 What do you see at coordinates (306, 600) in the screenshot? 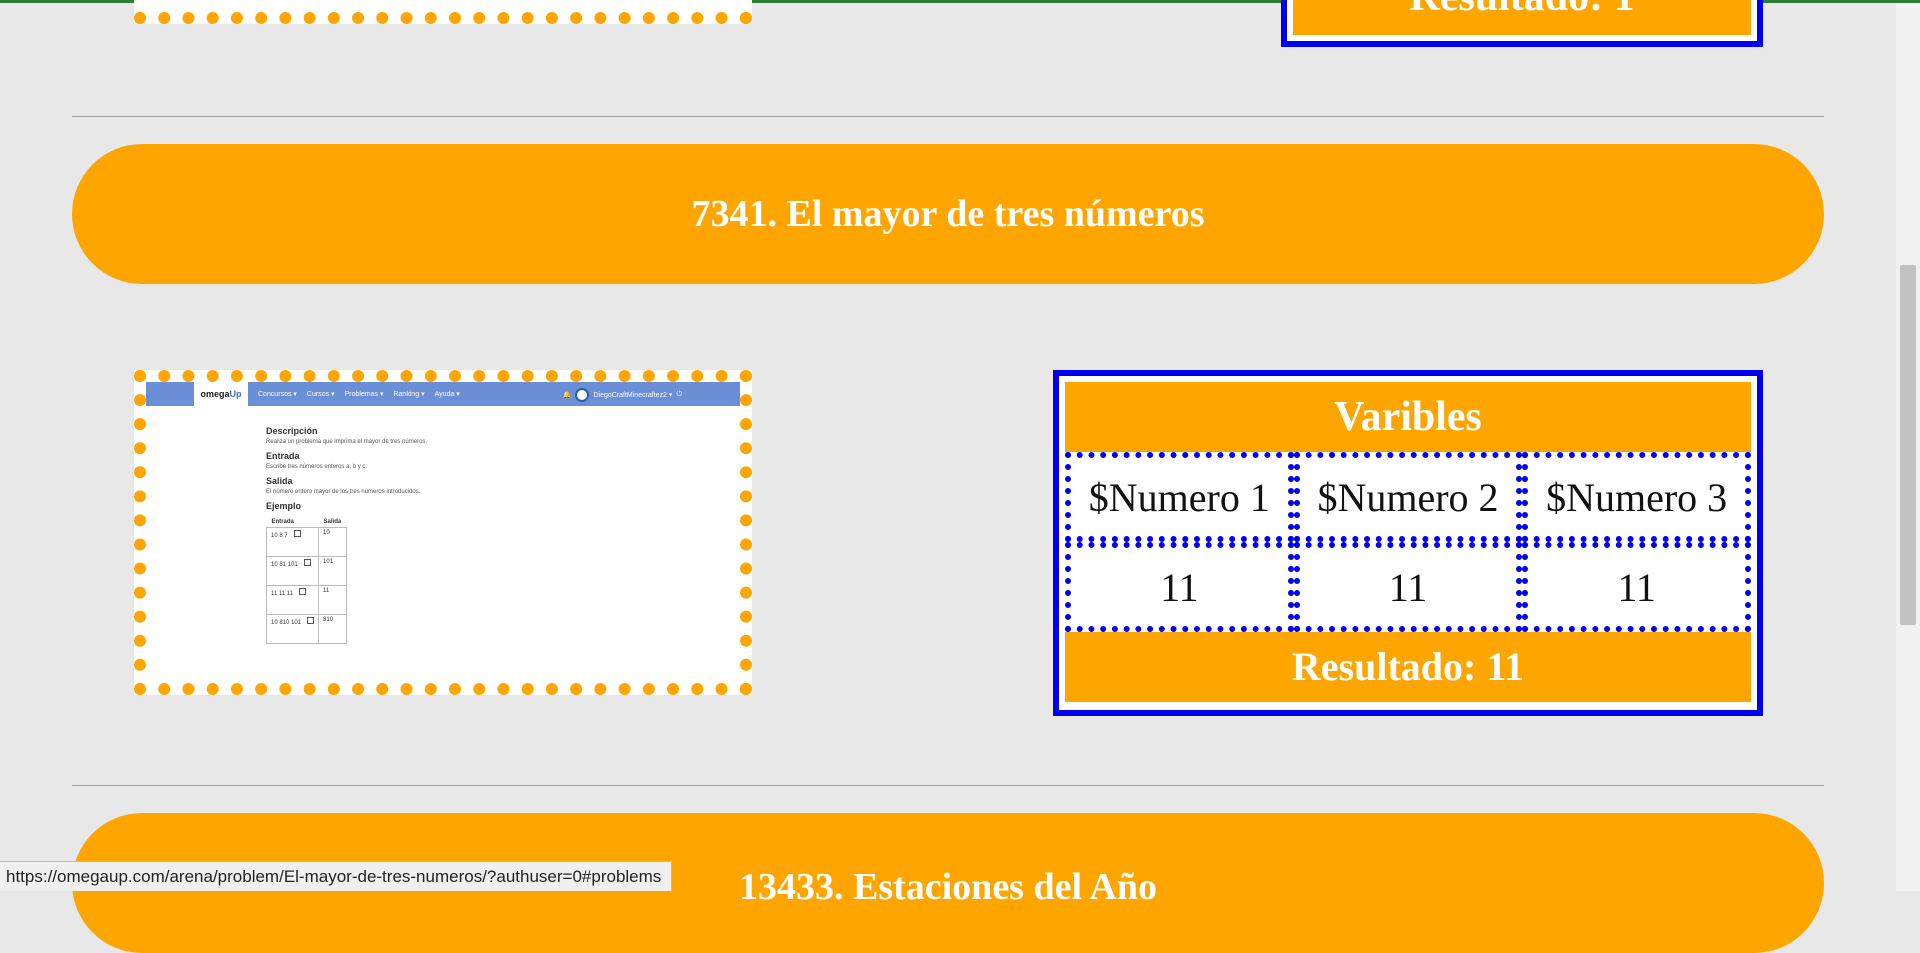
I see `mini-example-row: 11 11 11 11` at bounding box center [306, 600].